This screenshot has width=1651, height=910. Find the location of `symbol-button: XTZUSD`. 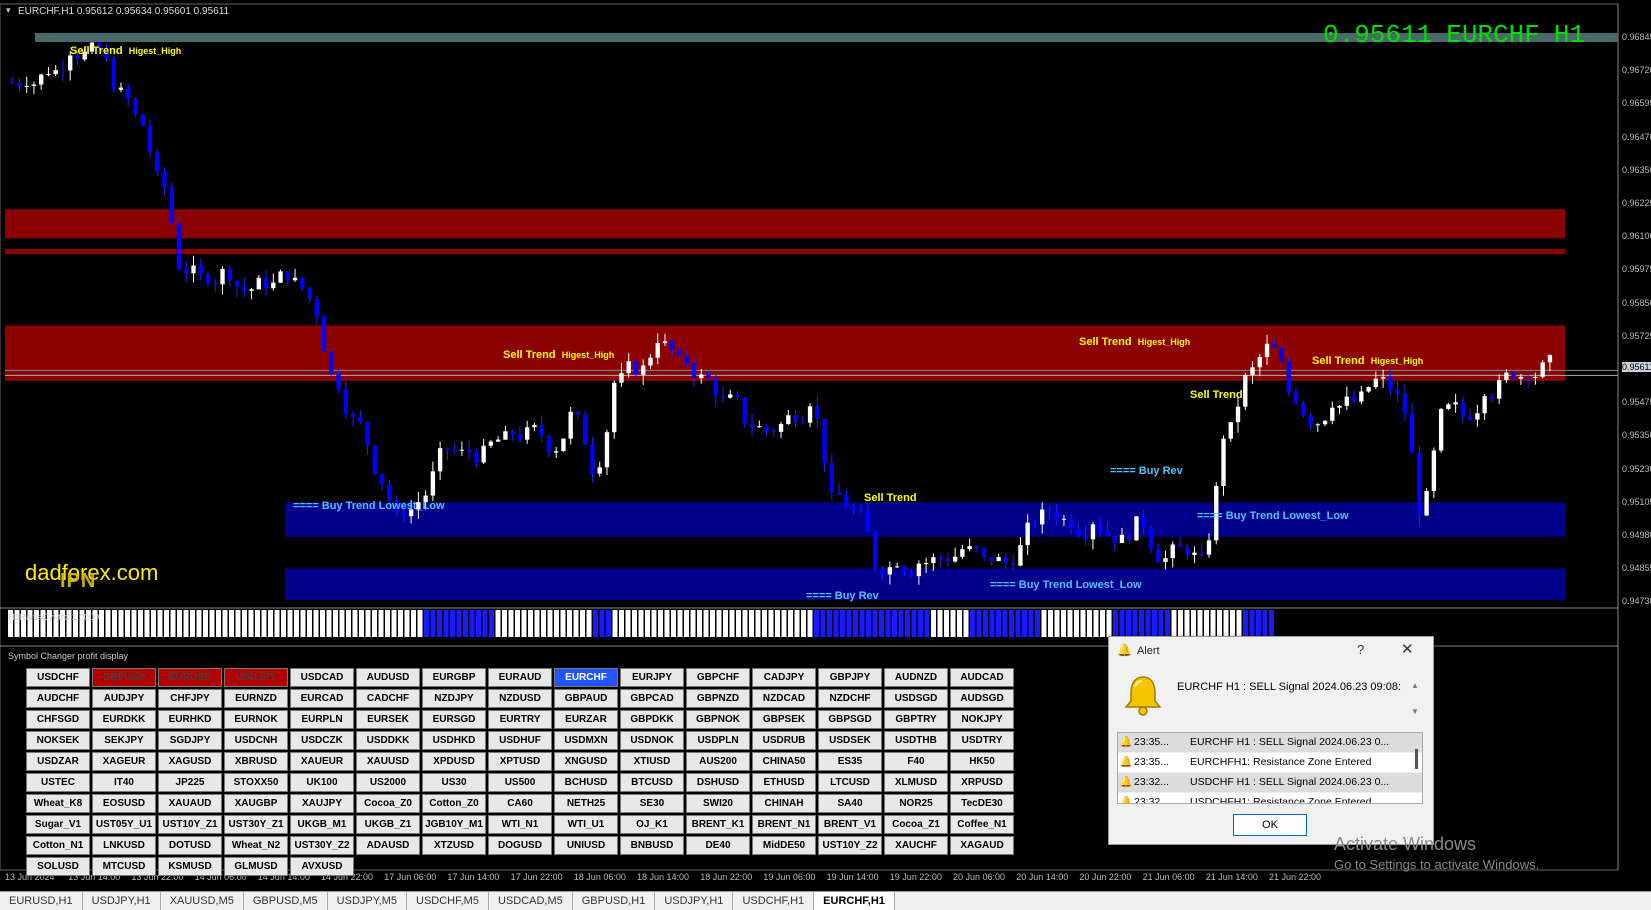

symbol-button: XTZUSD is located at coordinates (454, 845).